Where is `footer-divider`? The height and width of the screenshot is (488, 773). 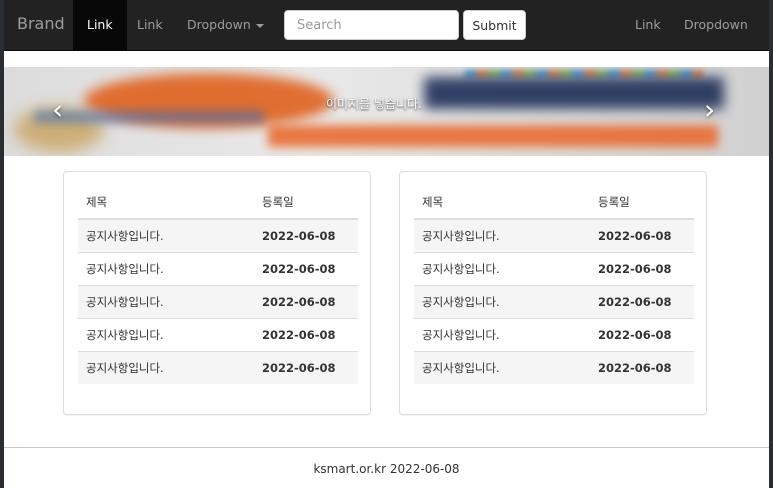 footer-divider is located at coordinates (386, 447).